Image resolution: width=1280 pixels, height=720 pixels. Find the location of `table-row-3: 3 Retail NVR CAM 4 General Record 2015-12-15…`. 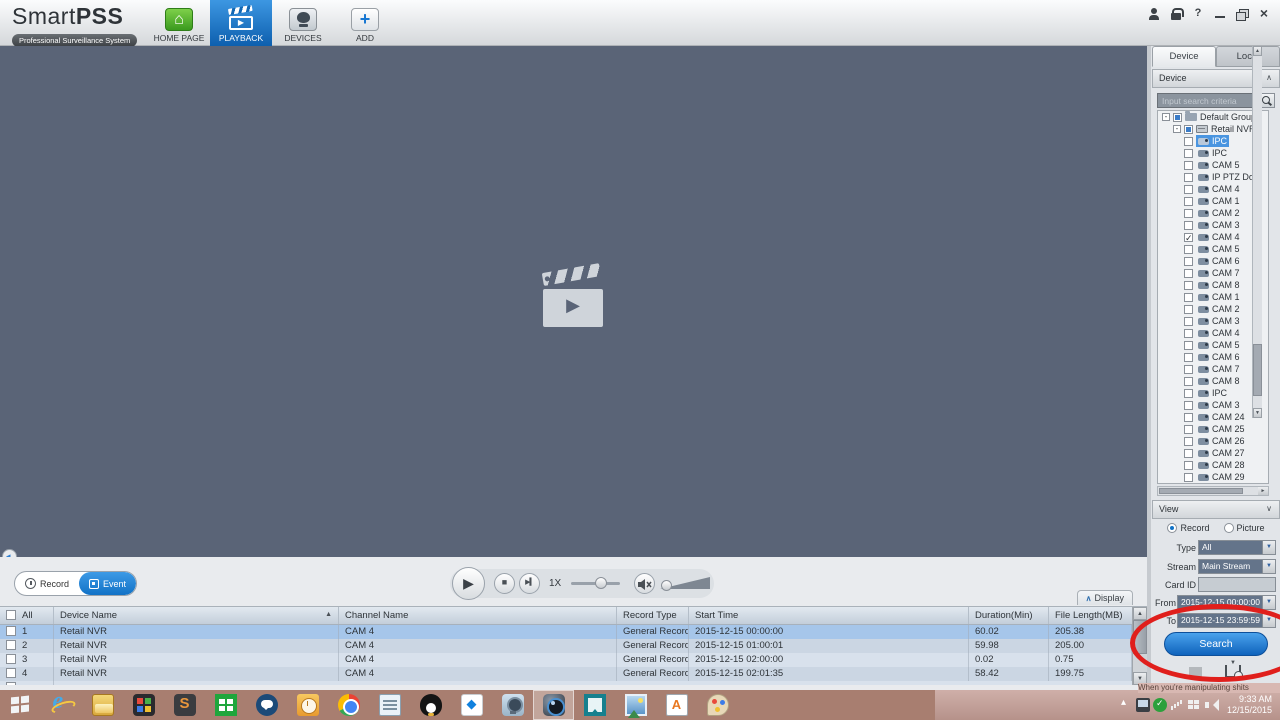

table-row-3: 3 Retail NVR CAM 4 General Record 2015-12-15… is located at coordinates (566, 660).